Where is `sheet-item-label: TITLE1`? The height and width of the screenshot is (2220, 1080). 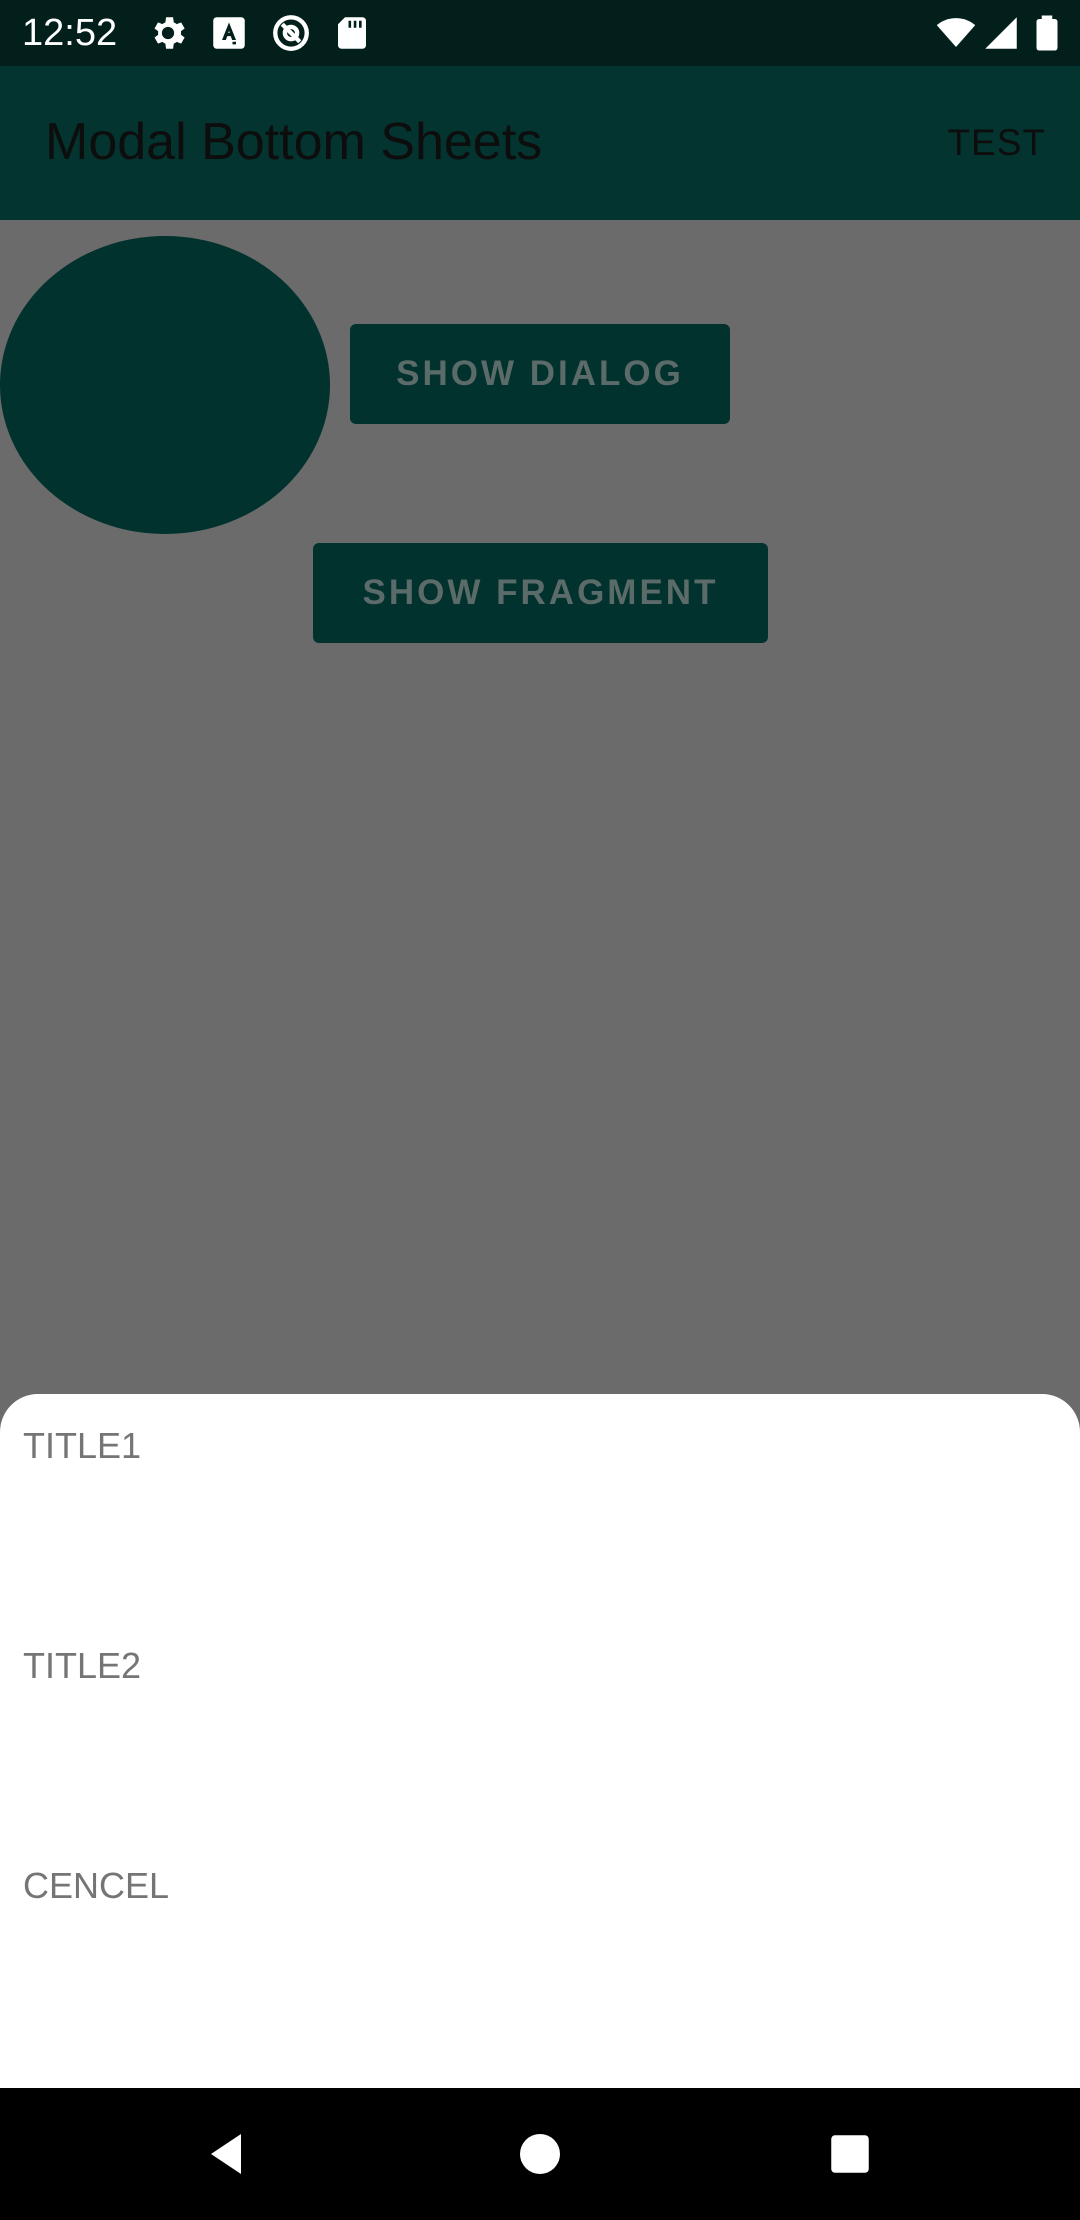
sheet-item-label: TITLE1 is located at coordinates (82, 1445).